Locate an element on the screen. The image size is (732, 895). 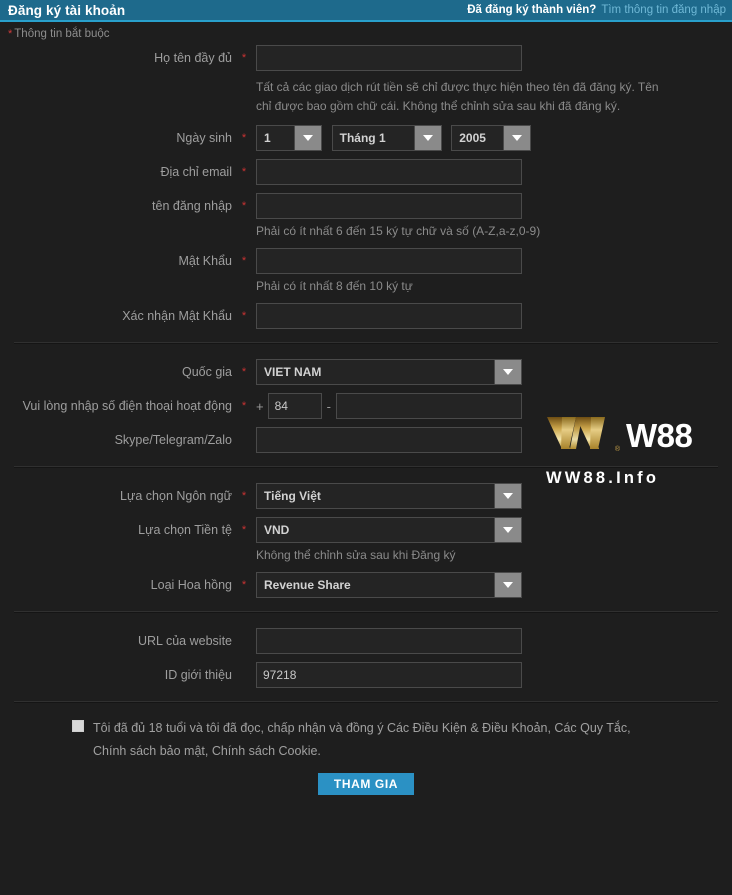
section-divider-terms is located at coordinates (366, 702).